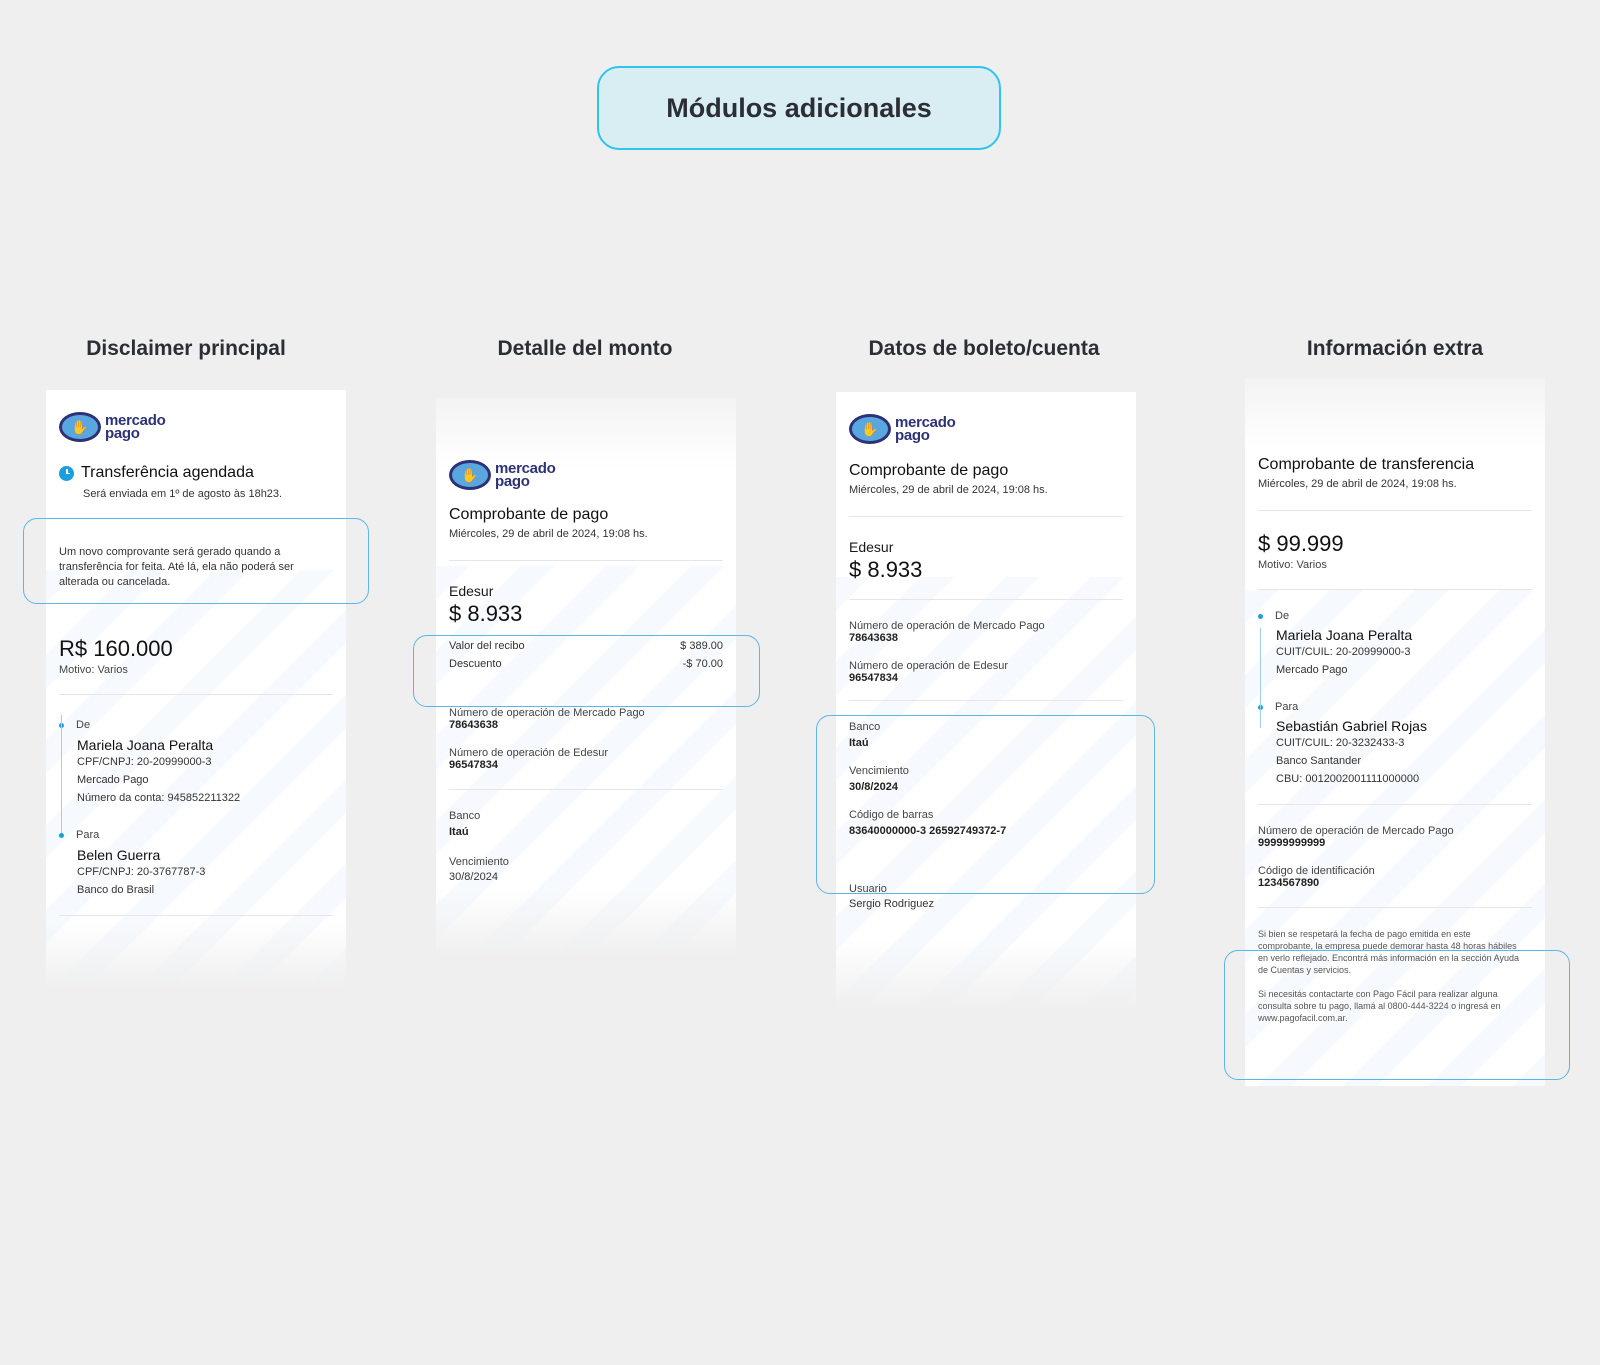 The height and width of the screenshot is (1365, 1600). I want to click on status-subtitle: Será enviada em 1º de agosto às 18h23., so click(183, 494).